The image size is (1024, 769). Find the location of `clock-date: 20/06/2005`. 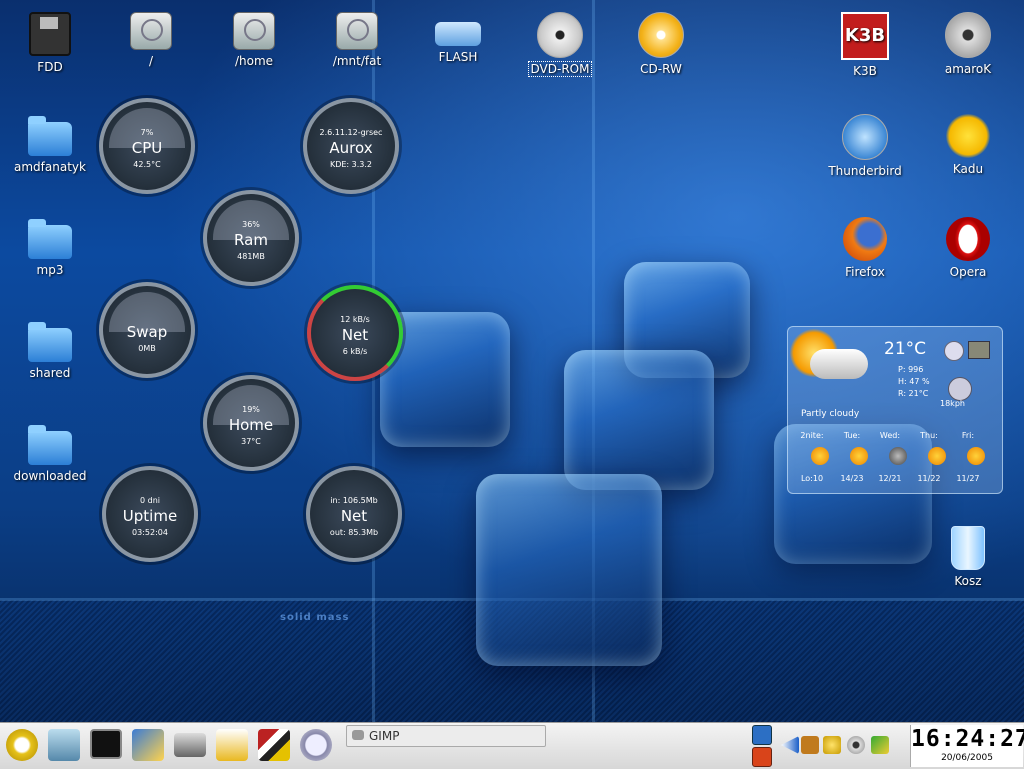

clock-date: 20/06/2005 is located at coordinates (967, 758).